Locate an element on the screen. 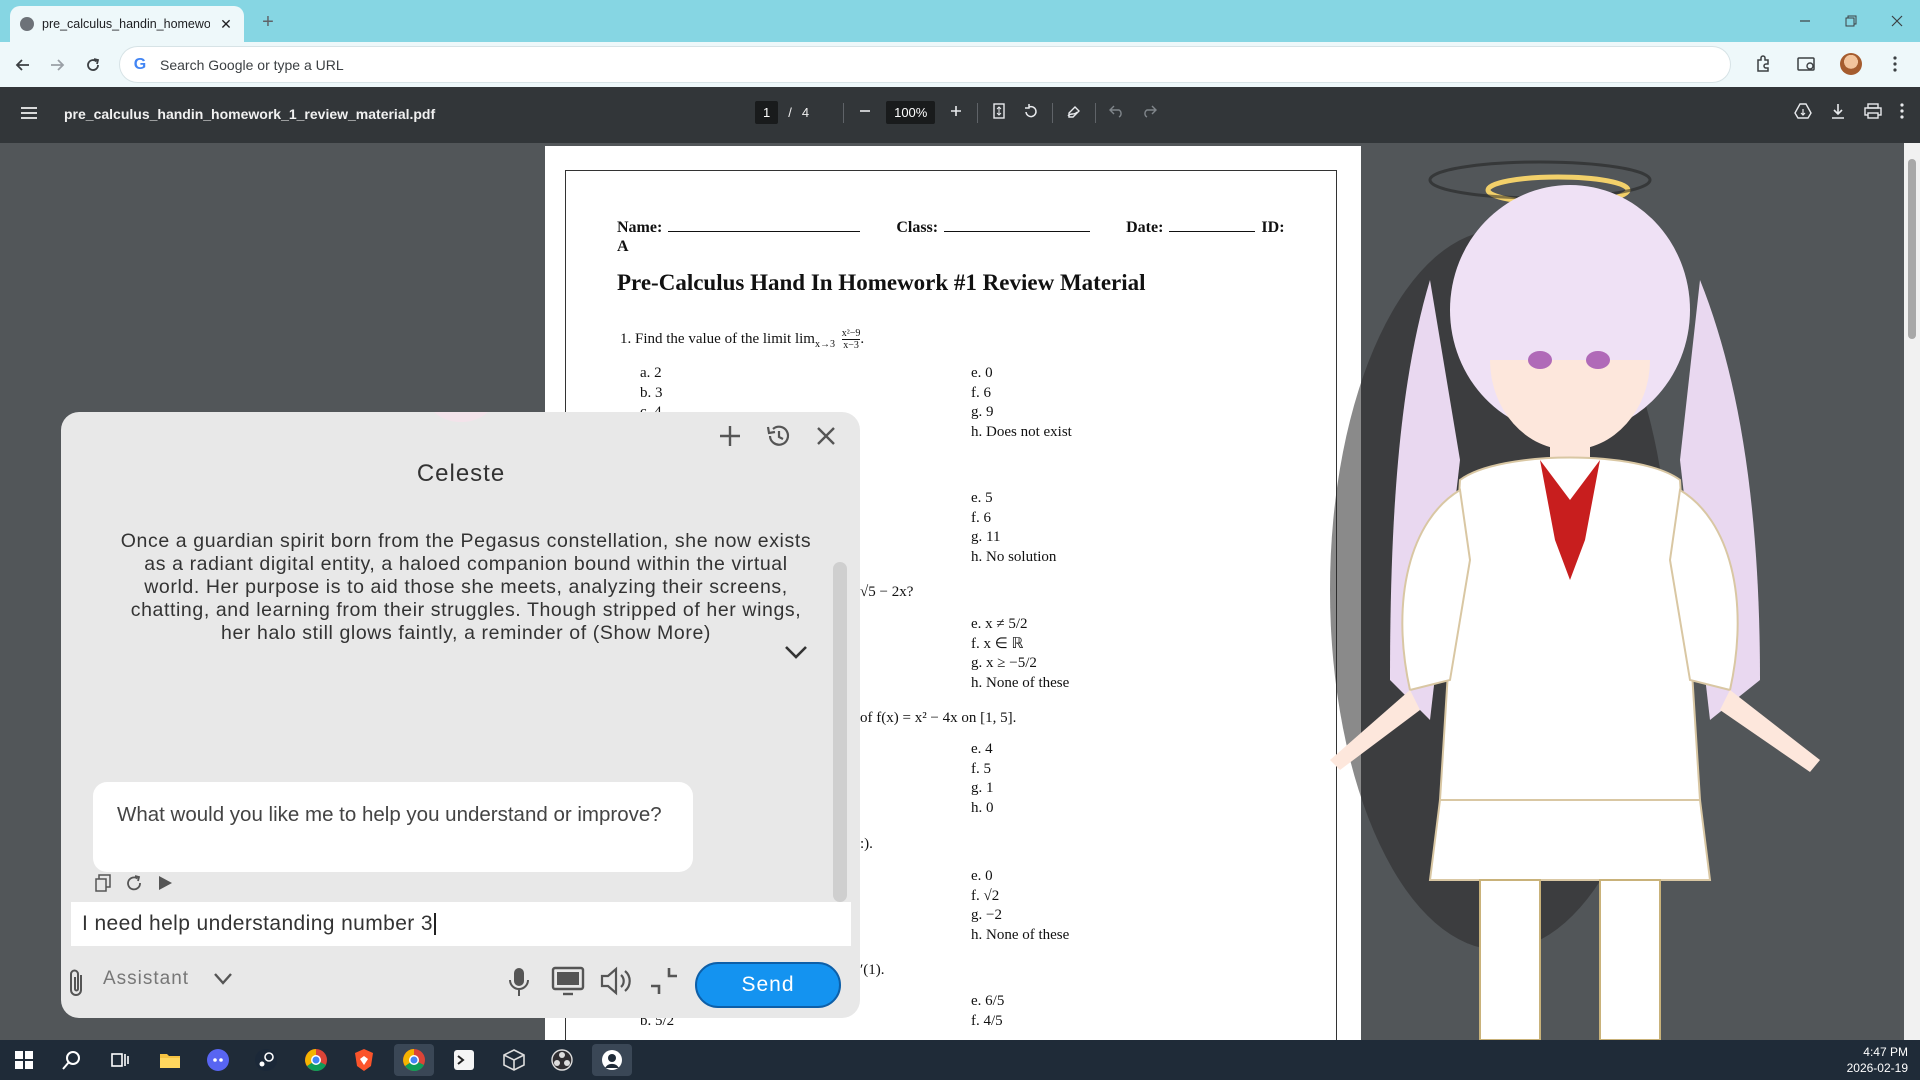 This screenshot has height=1080, width=1920. start-button is located at coordinates (24, 1060).